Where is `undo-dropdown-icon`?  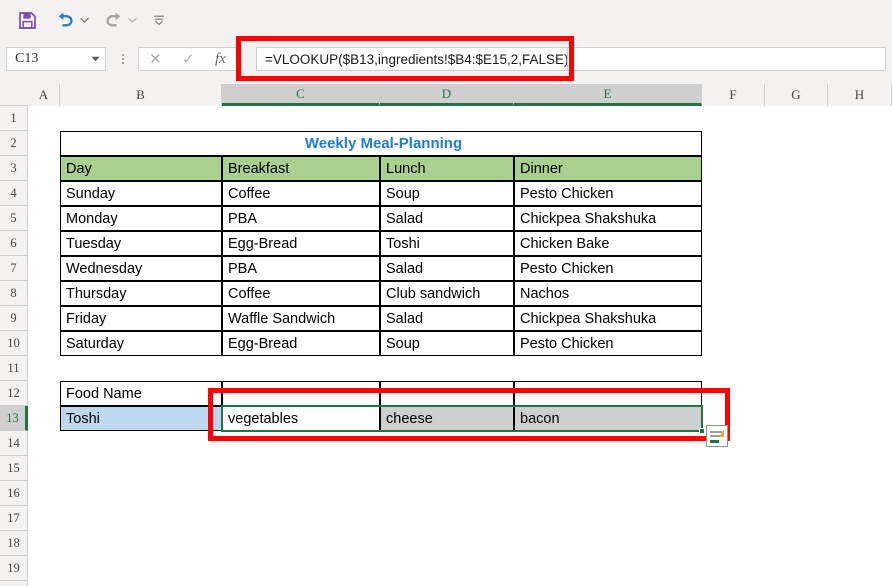
undo-dropdown-icon is located at coordinates (84, 20).